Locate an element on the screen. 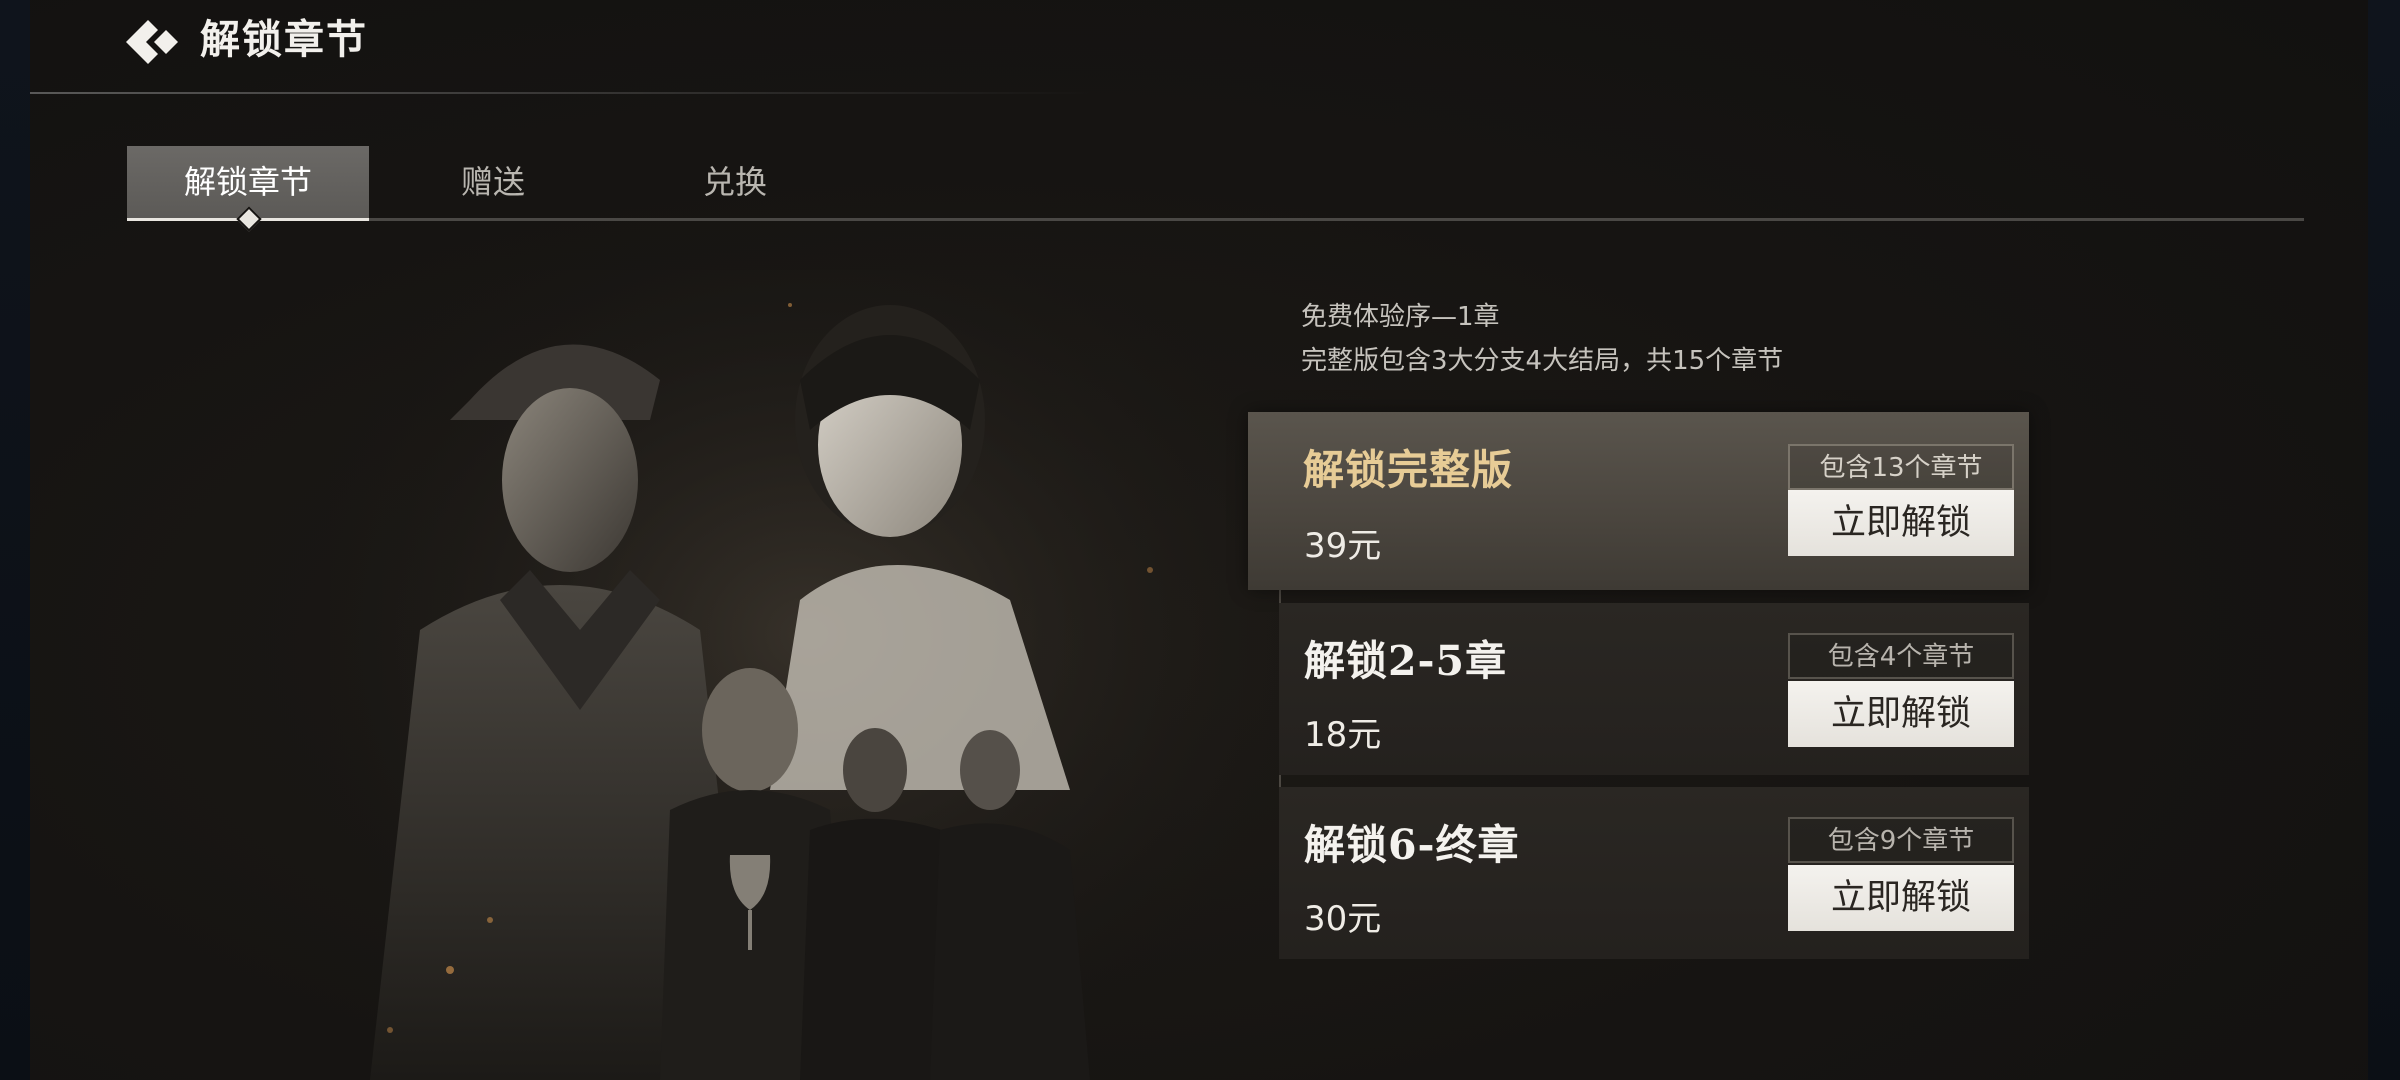  option-price: 39元 is located at coordinates (1343, 546).